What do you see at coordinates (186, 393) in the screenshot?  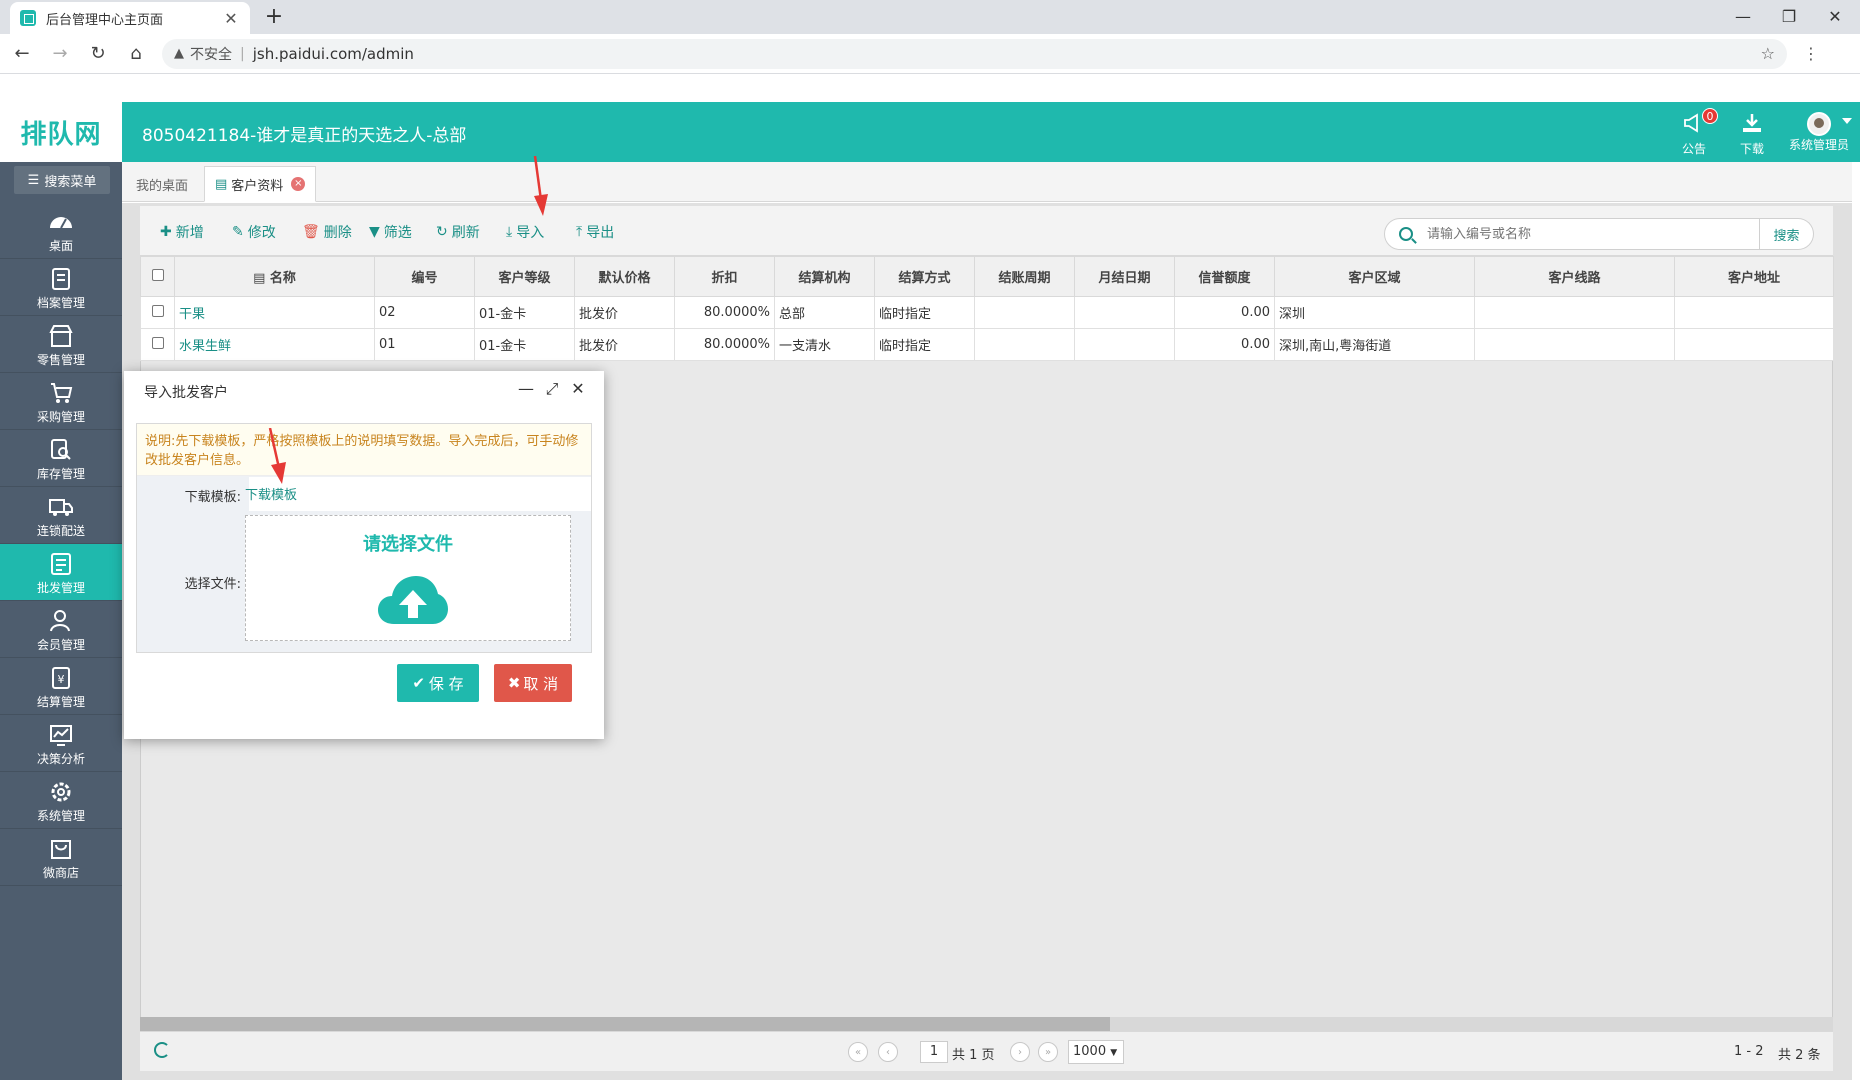 I see `dialog-title: 导入批发客户` at bounding box center [186, 393].